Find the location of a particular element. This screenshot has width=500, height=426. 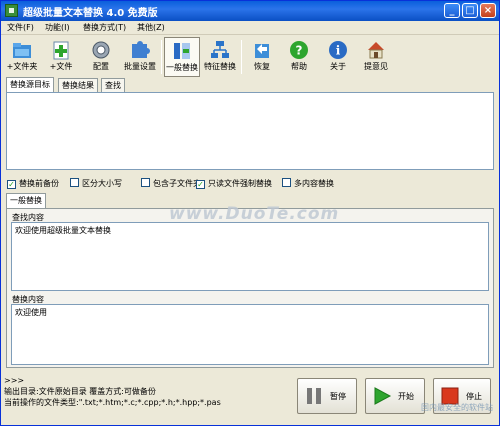

status-output-dir: 输出目录:文件原始目录 覆盖方式:可做备份 is located at coordinates (80, 391).